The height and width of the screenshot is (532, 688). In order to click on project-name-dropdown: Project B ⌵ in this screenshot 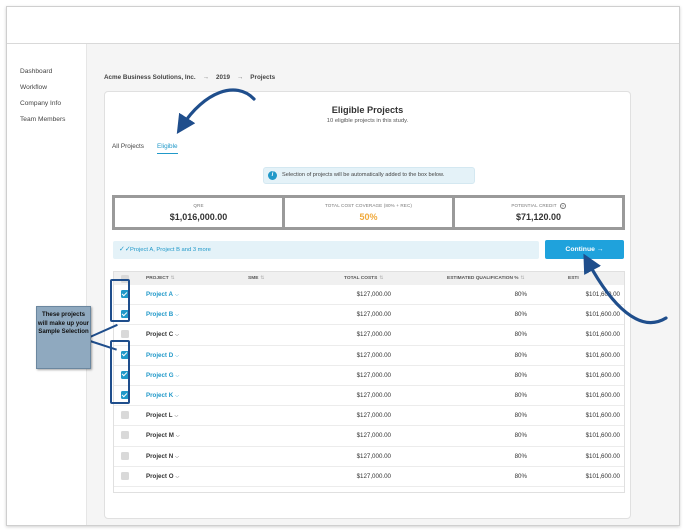, I will do `click(162, 315)`.